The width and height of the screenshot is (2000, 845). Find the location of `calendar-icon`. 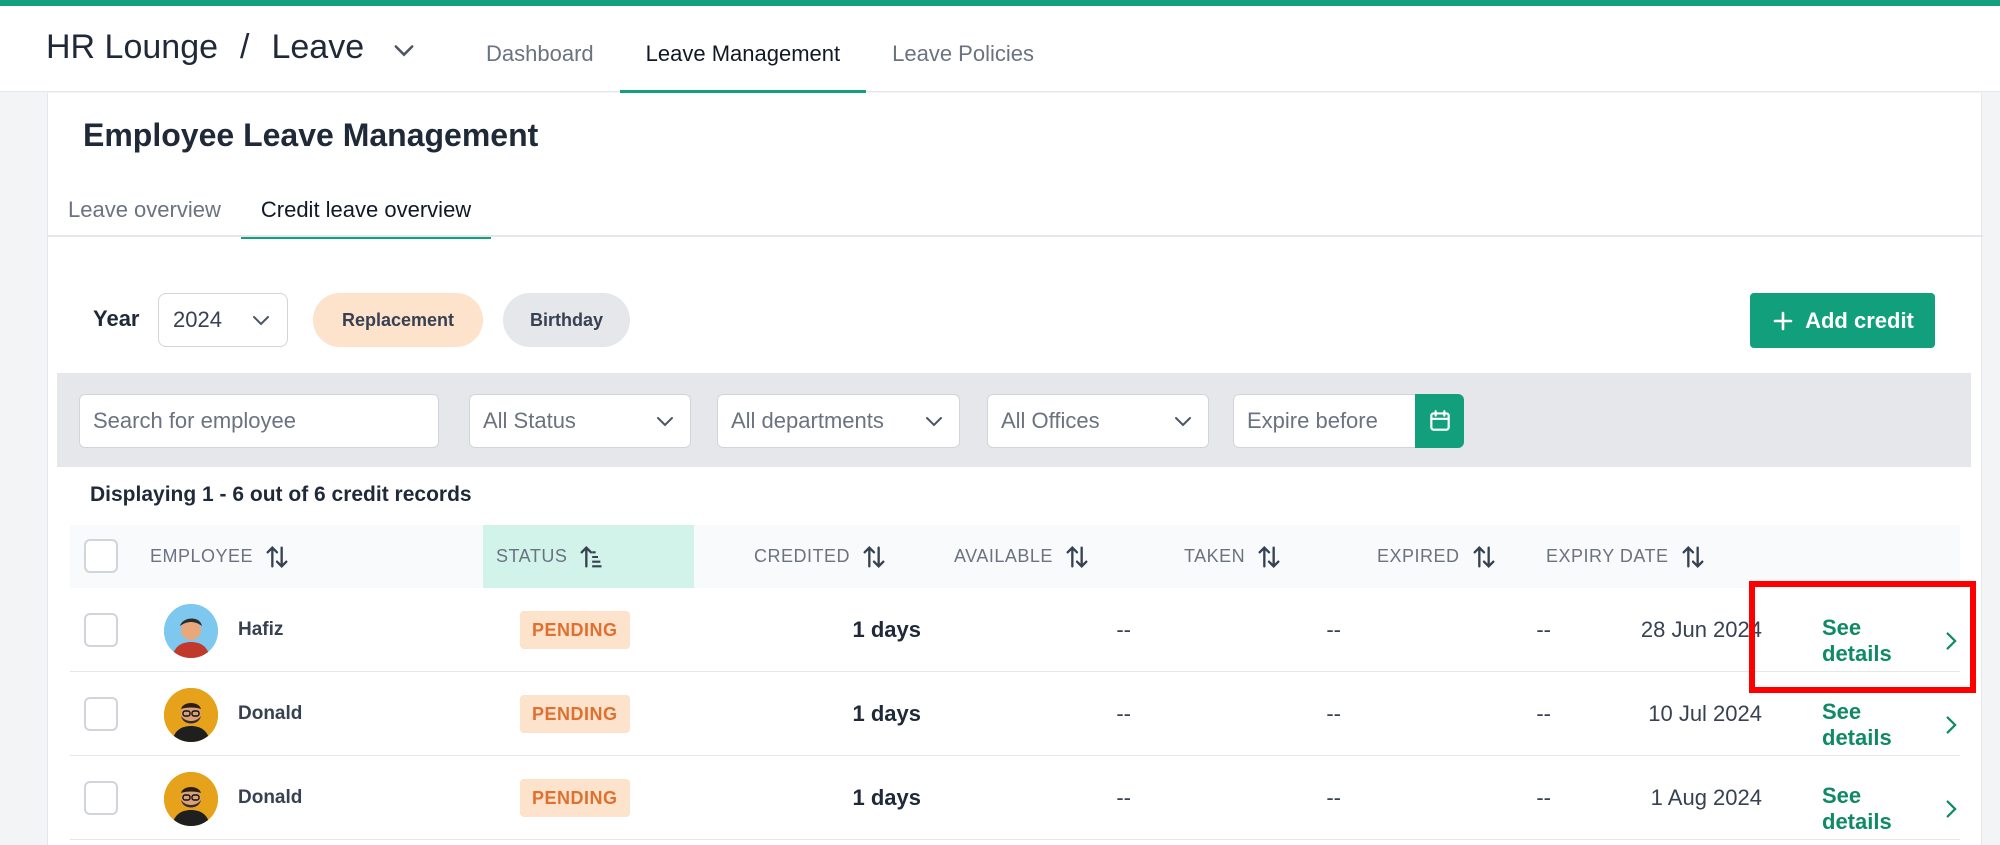

calendar-icon is located at coordinates (1439, 420).